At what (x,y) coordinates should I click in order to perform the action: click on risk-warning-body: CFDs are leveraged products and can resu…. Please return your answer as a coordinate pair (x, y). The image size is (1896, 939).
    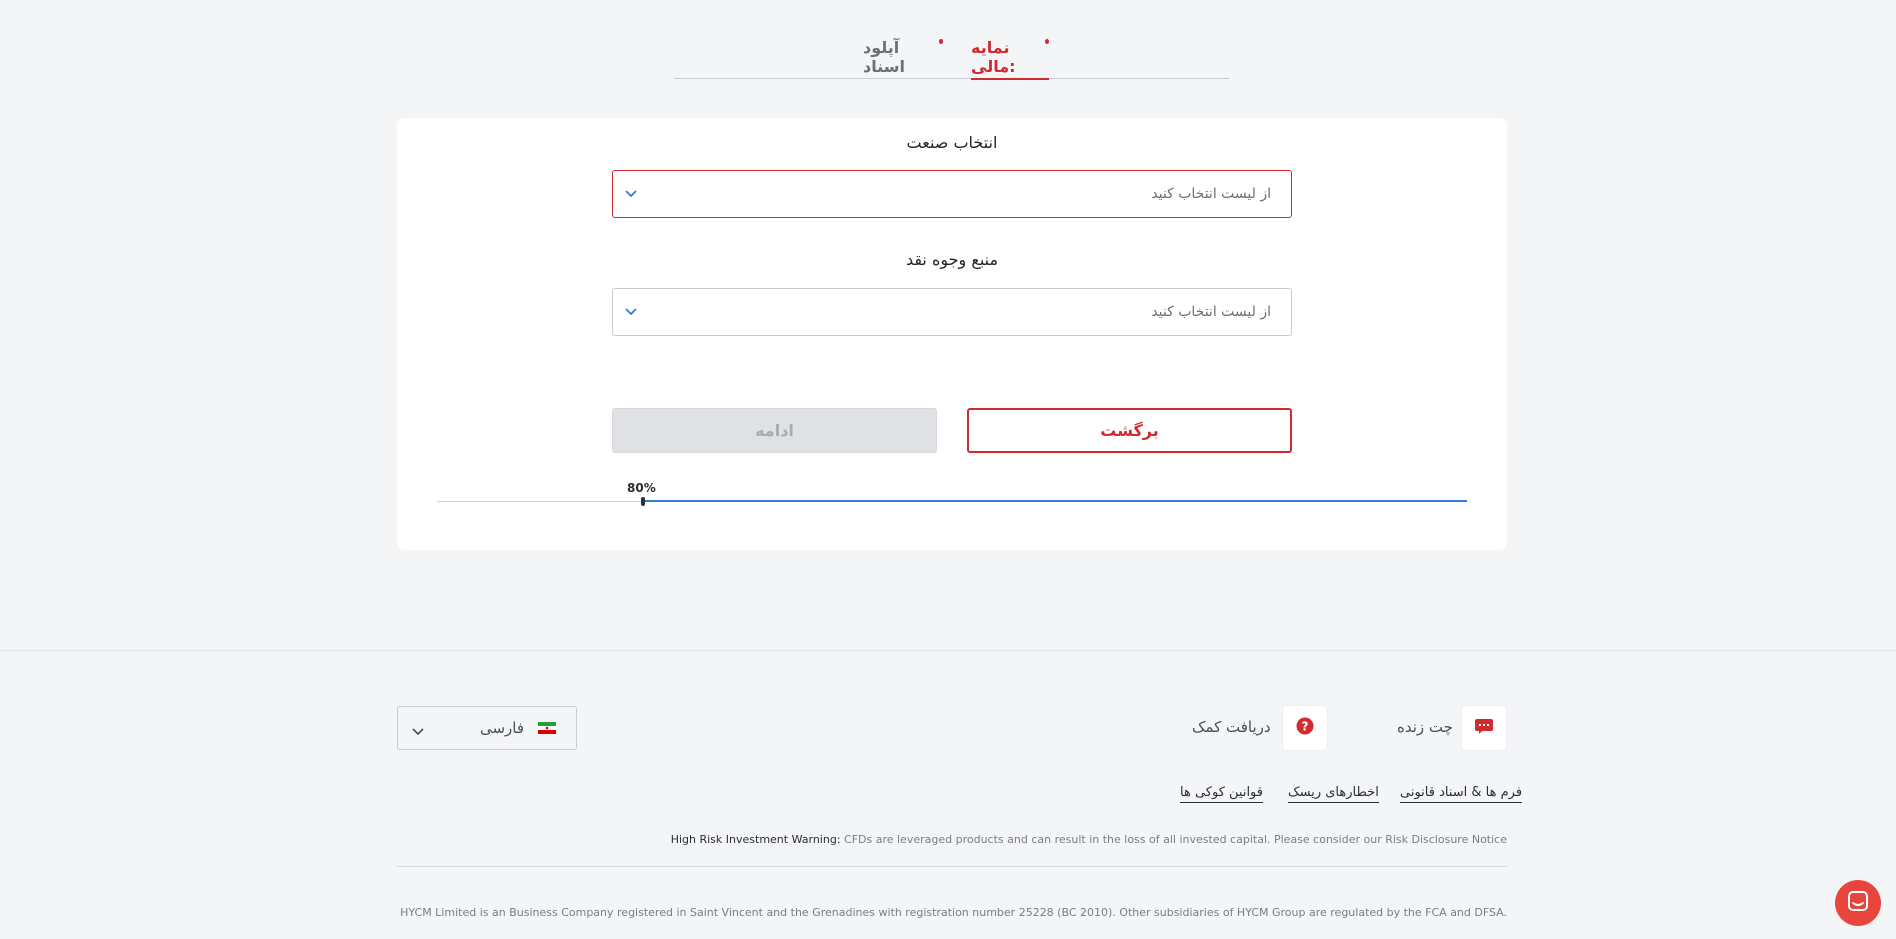
    Looking at the image, I should click on (1173, 839).